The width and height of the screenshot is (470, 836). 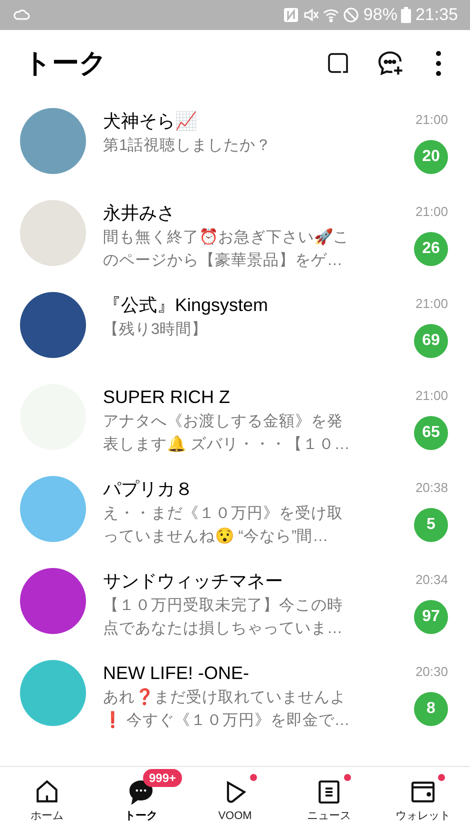 I want to click on mute-icon, so click(x=311, y=15).